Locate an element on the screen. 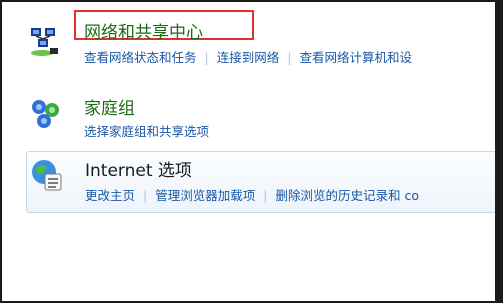 This screenshot has height=303, width=503. homegroup-task-links: 选择家庭组和共享选项 is located at coordinates (146, 130).